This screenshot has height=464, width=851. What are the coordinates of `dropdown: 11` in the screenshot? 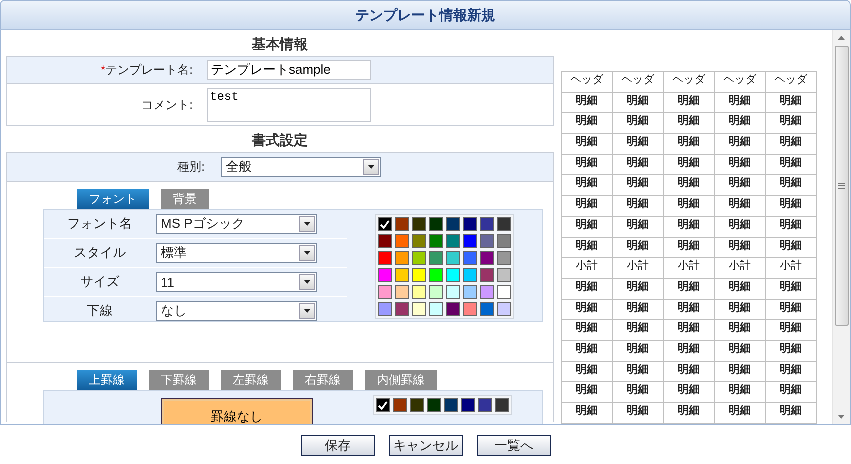 It's located at (236, 282).